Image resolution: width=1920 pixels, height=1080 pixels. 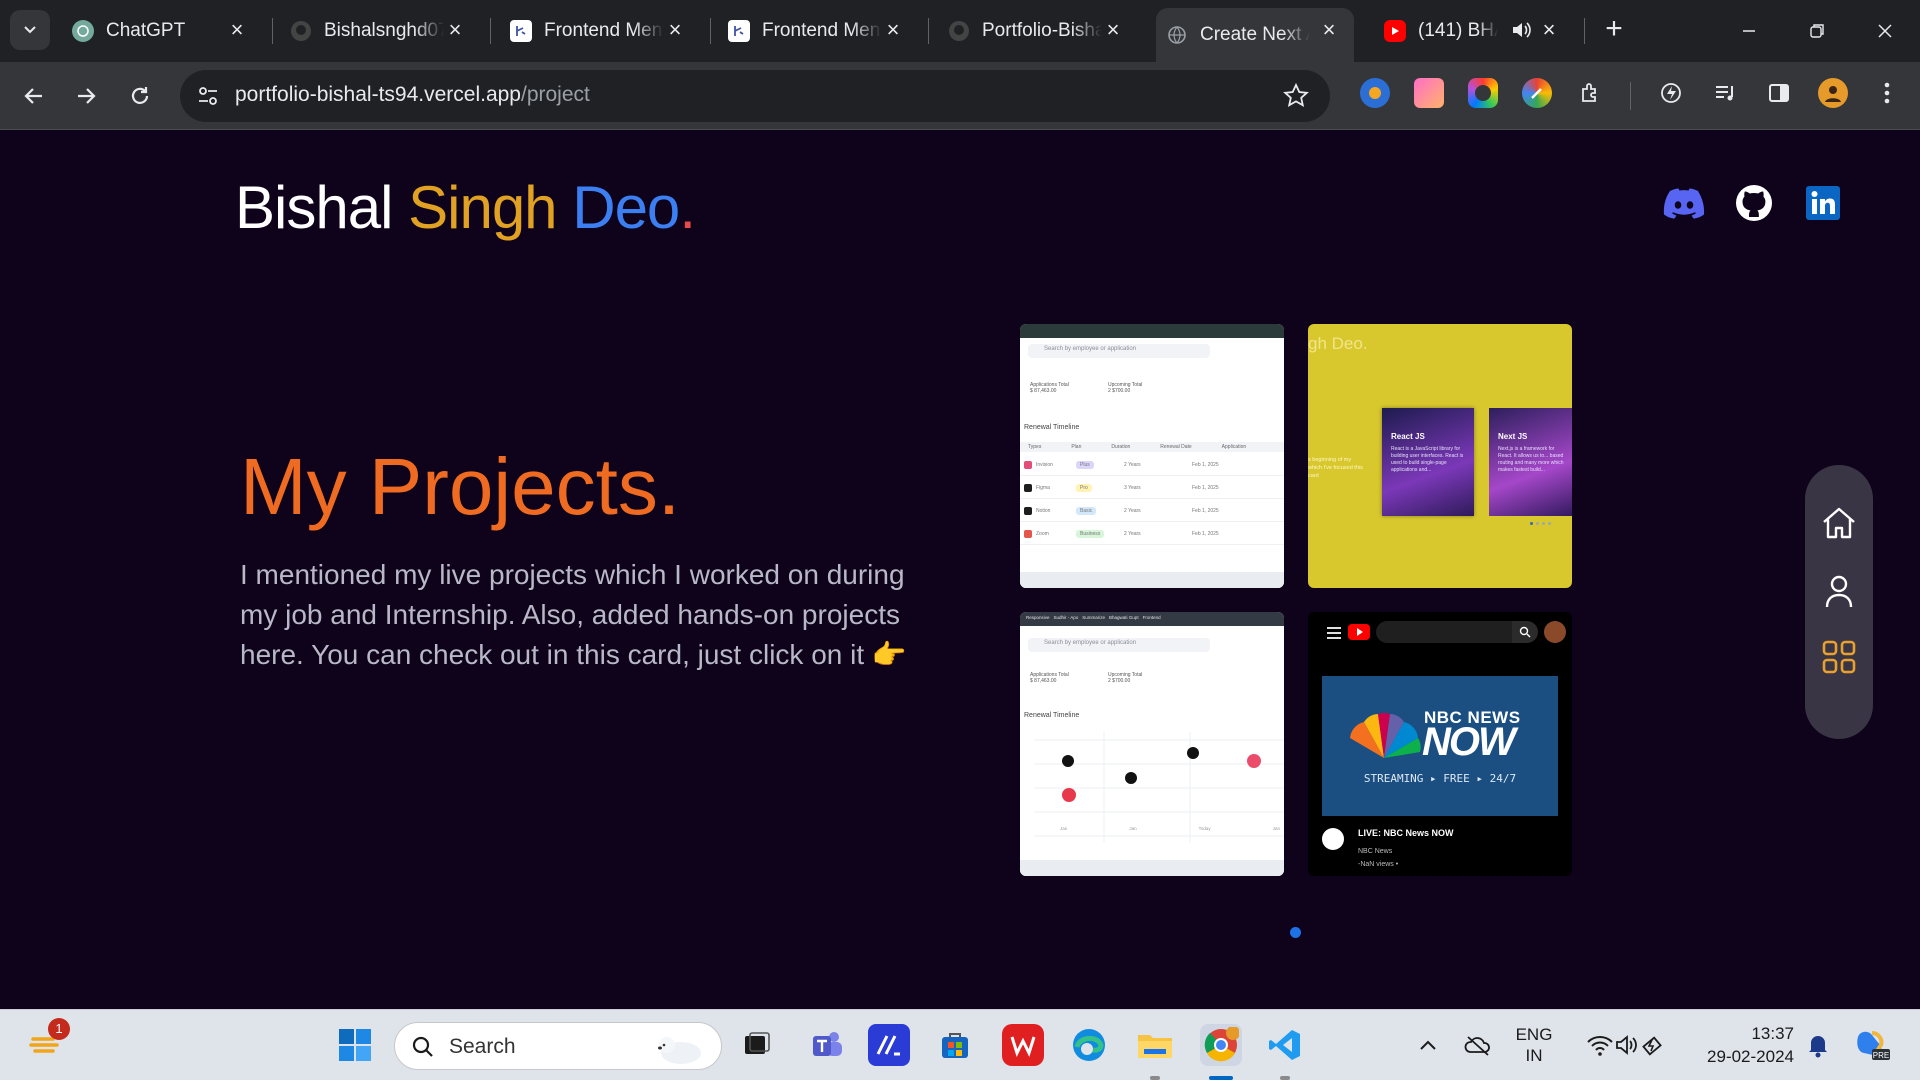 I want to click on linkedin-link, so click(x=1823, y=203).